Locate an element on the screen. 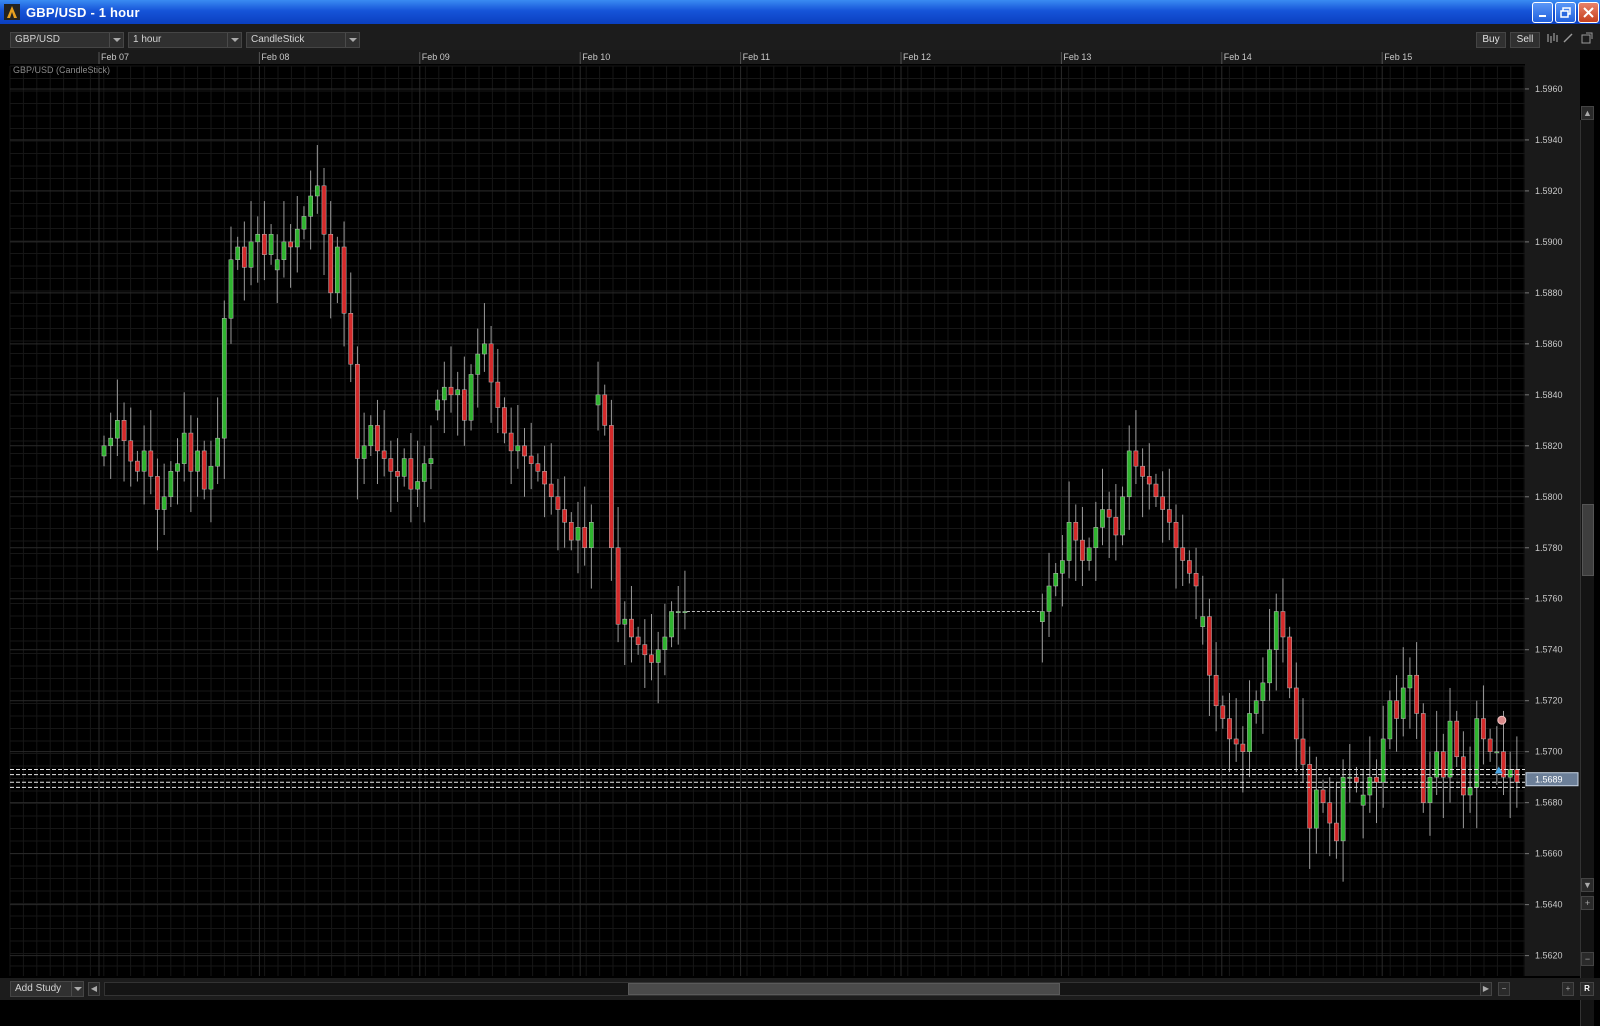 The width and height of the screenshot is (1600, 1026). chart-toolbar: GBP/USD 1 hour CandleStick Buy Sell is located at coordinates (800, 37).